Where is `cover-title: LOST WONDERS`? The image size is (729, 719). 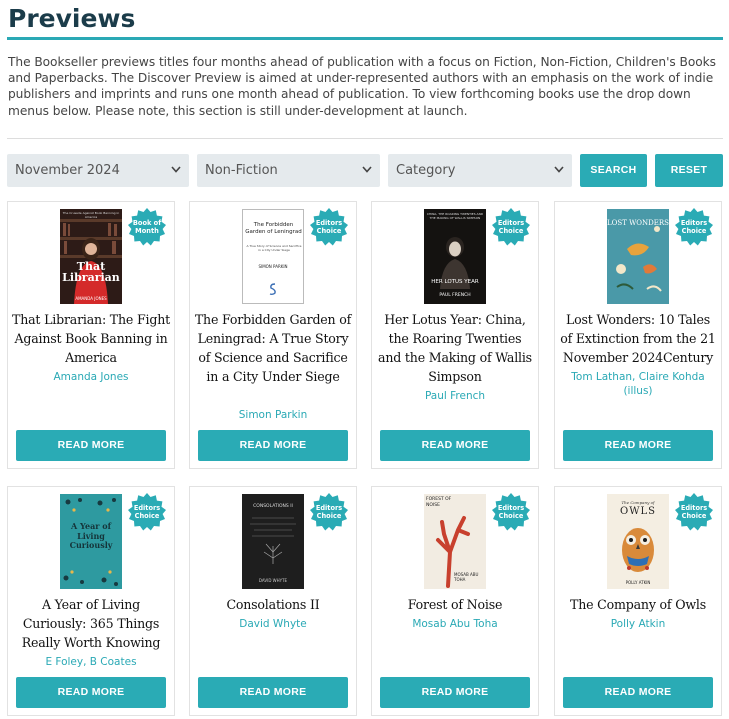 cover-title: LOST WONDERS is located at coordinates (638, 223).